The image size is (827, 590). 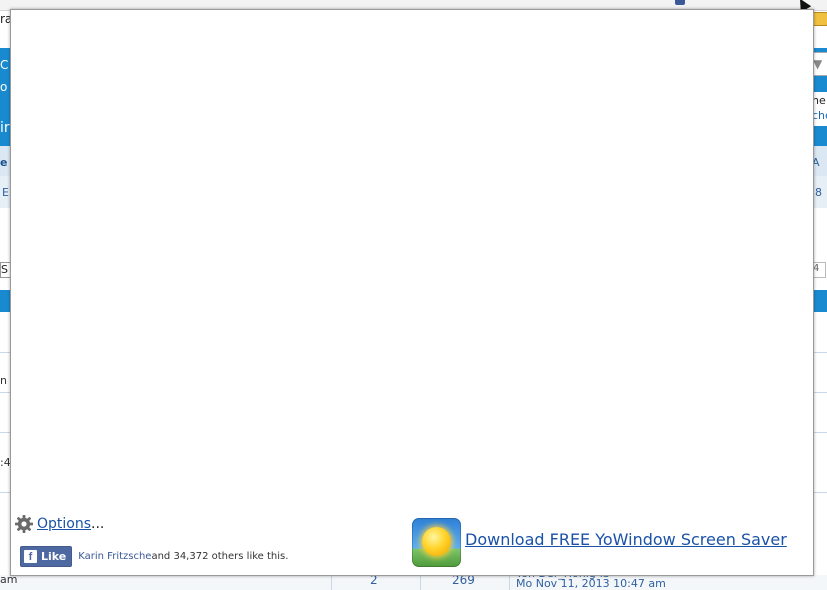 I want to click on like-count-text: and 34,372 others like this., so click(x=220, y=556).